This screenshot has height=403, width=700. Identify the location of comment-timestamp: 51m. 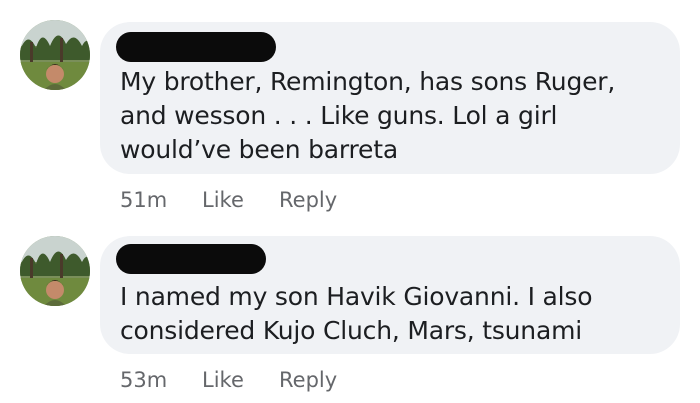
(143, 200).